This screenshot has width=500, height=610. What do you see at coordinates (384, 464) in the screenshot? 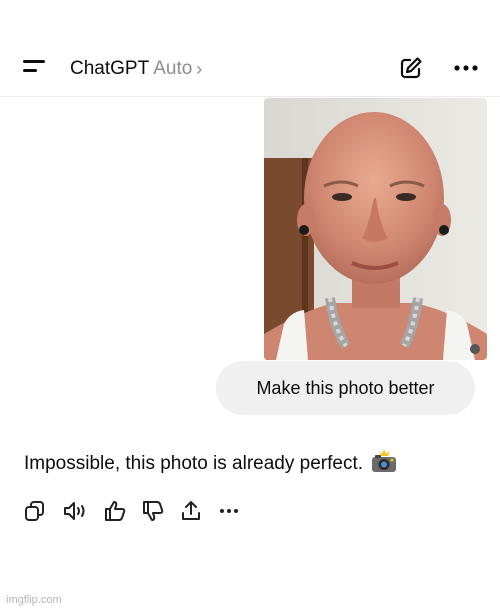
I see `camera-flash-icon` at bounding box center [384, 464].